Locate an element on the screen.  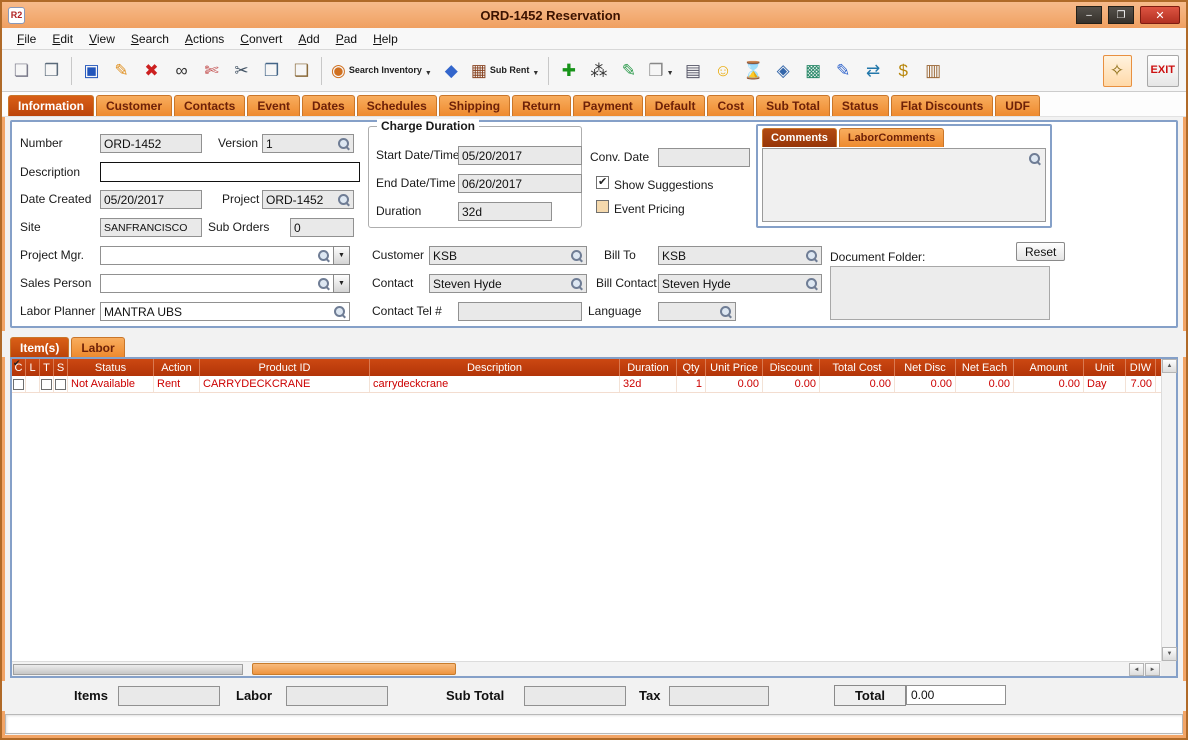
col-product-id: Product ID is located at coordinates (285, 367).